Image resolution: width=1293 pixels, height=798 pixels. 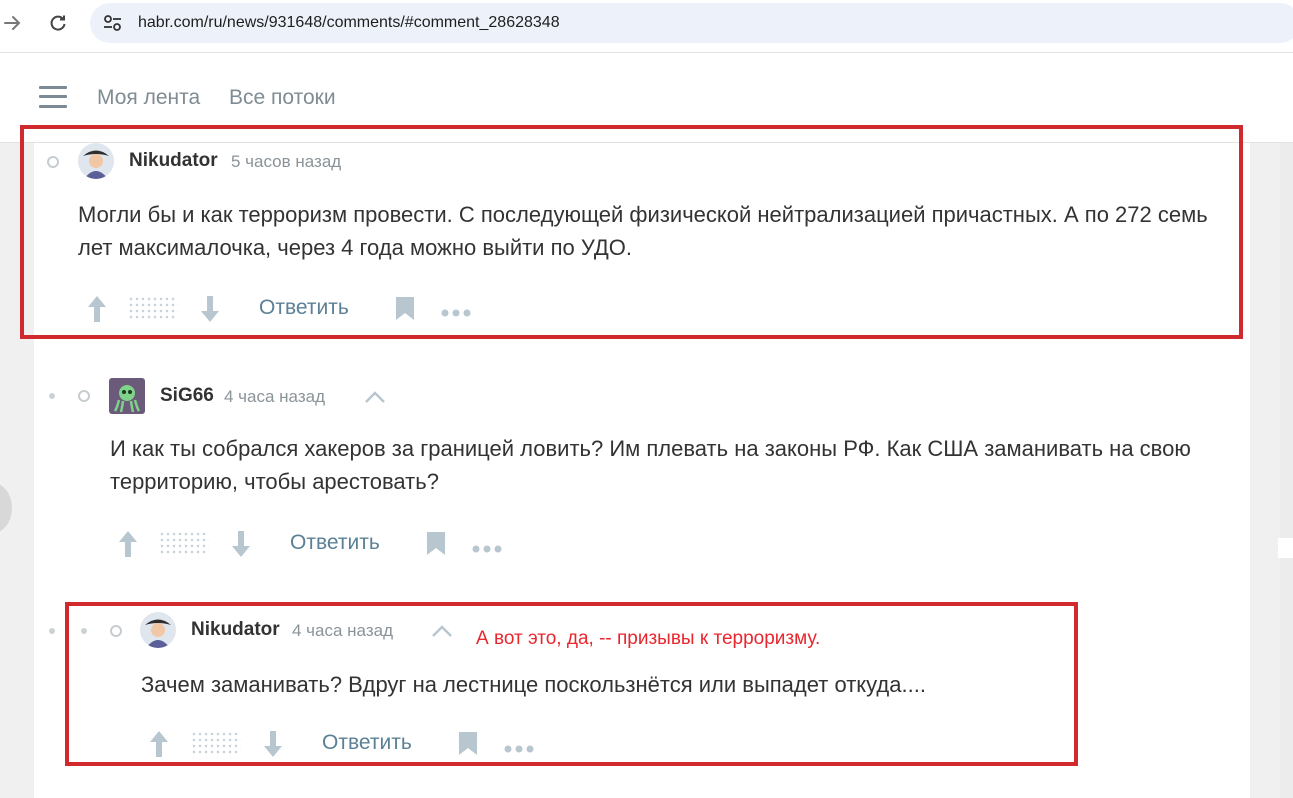 What do you see at coordinates (282, 98) in the screenshot?
I see `nav-all-streams: Все потоки` at bounding box center [282, 98].